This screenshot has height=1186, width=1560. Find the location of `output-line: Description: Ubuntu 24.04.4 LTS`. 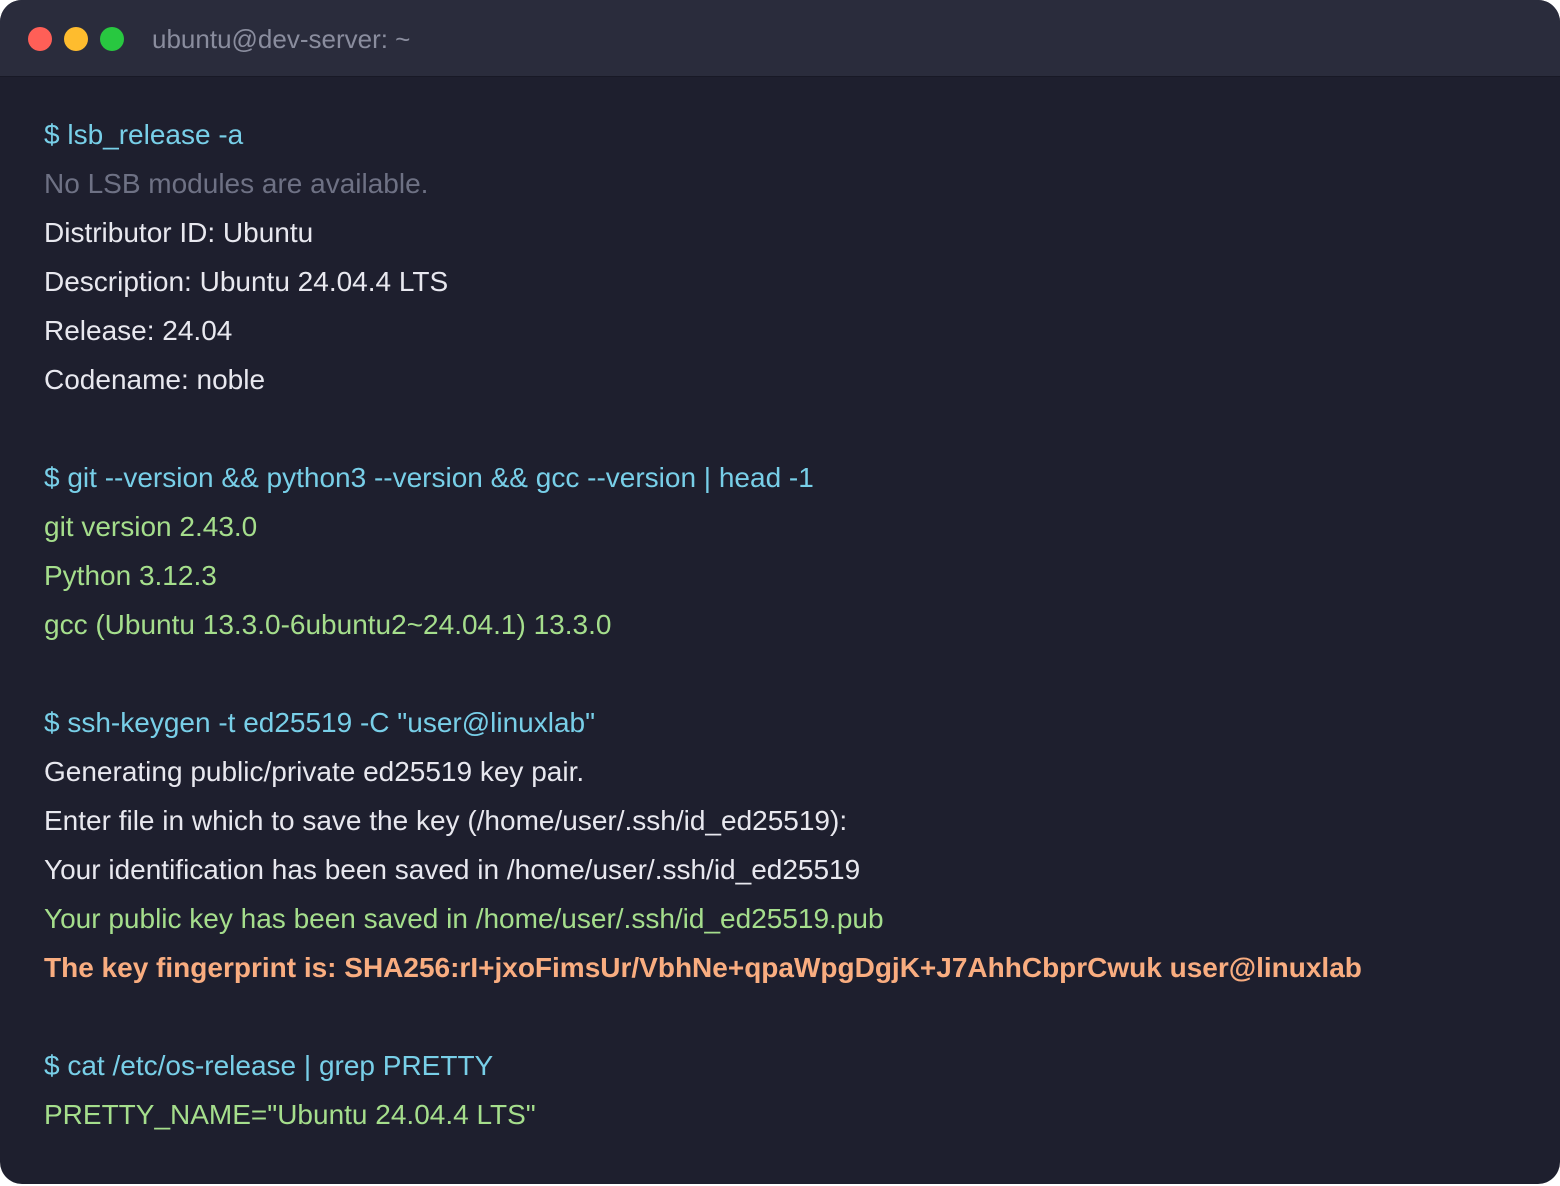

output-line: Description: Ubuntu 24.04.4 LTS is located at coordinates (246, 281).